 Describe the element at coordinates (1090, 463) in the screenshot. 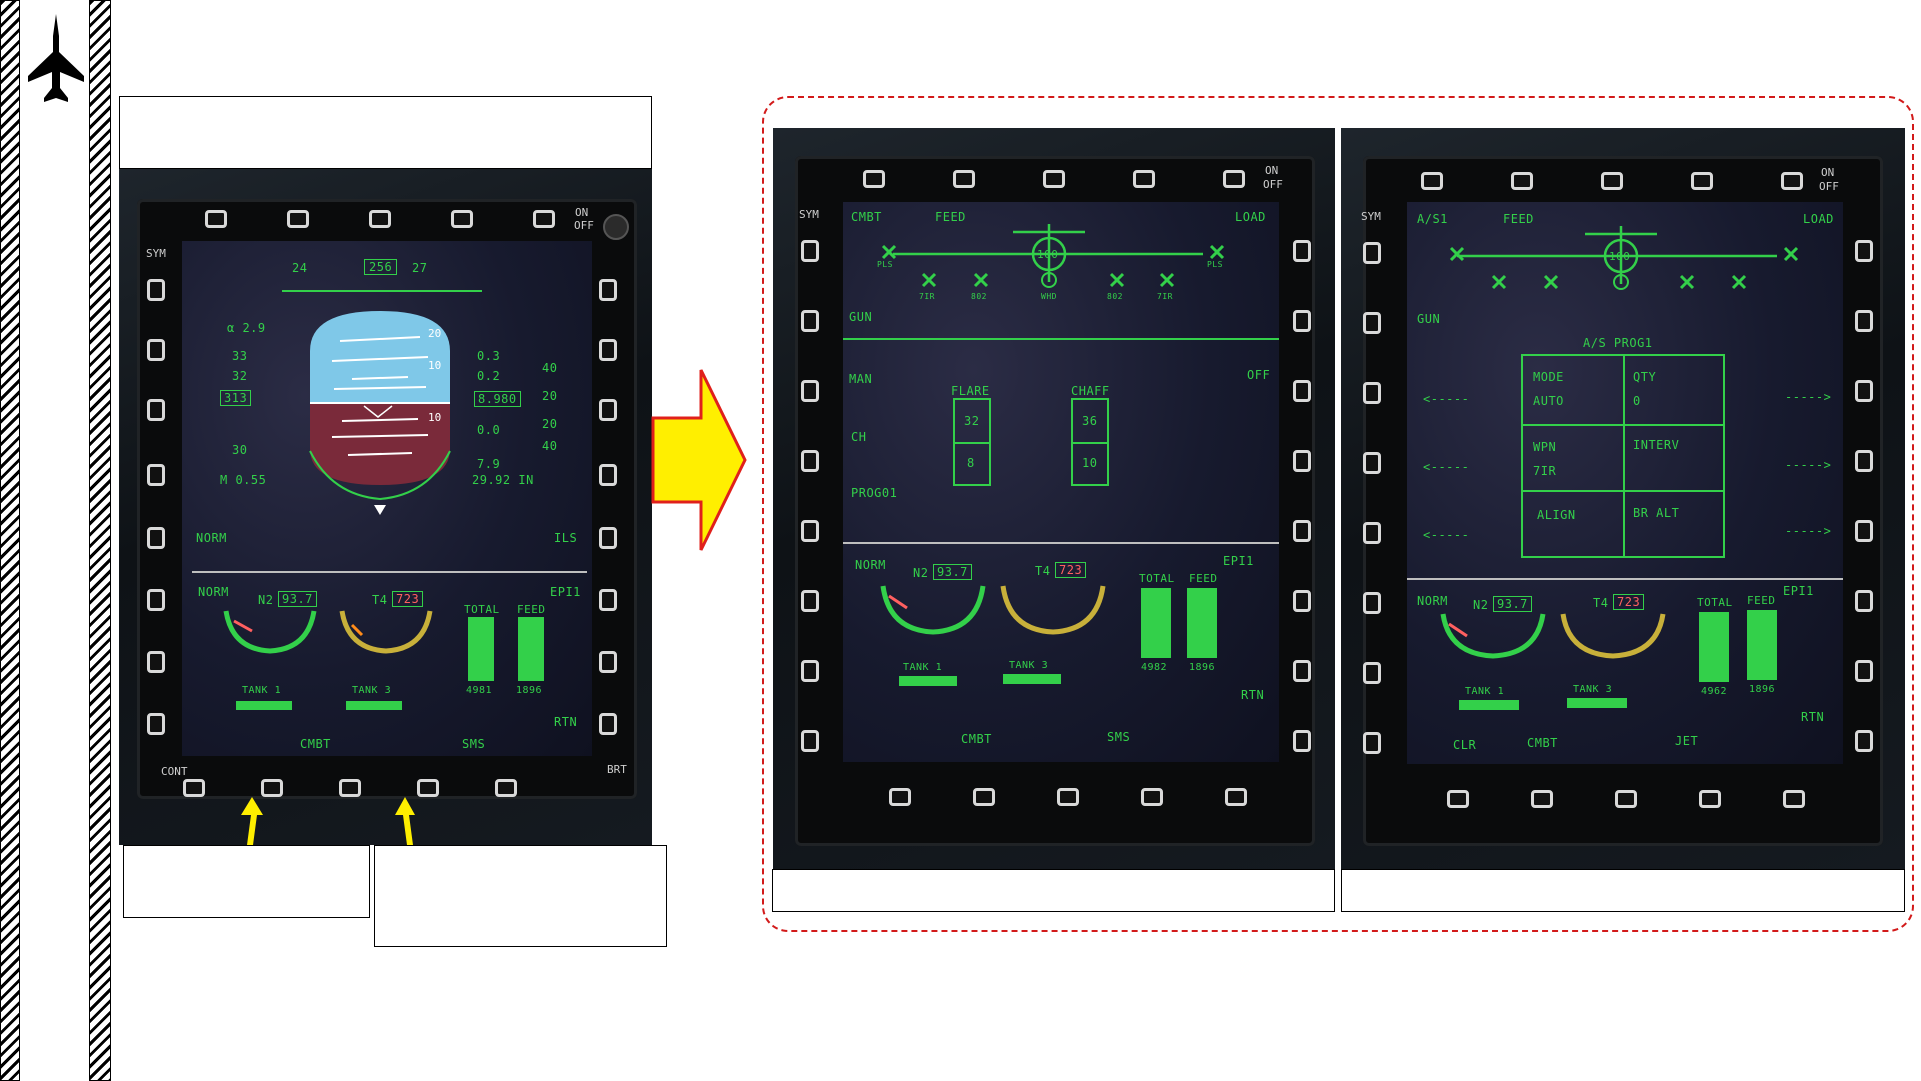

I see `chaff-value-2: 10` at that location.